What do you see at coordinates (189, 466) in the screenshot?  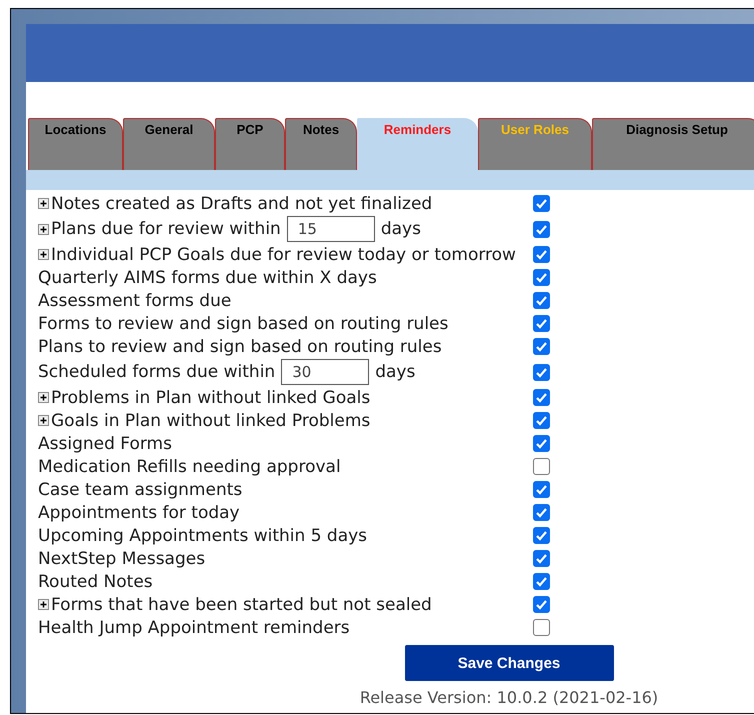 I see `reminder-label: Medication Refills needing approval` at bounding box center [189, 466].